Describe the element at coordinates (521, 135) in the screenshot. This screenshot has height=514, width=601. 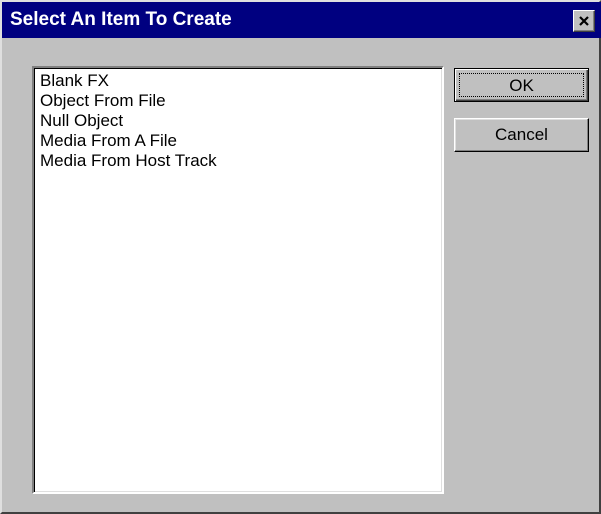
I see `cancel-button: Cancel` at that location.